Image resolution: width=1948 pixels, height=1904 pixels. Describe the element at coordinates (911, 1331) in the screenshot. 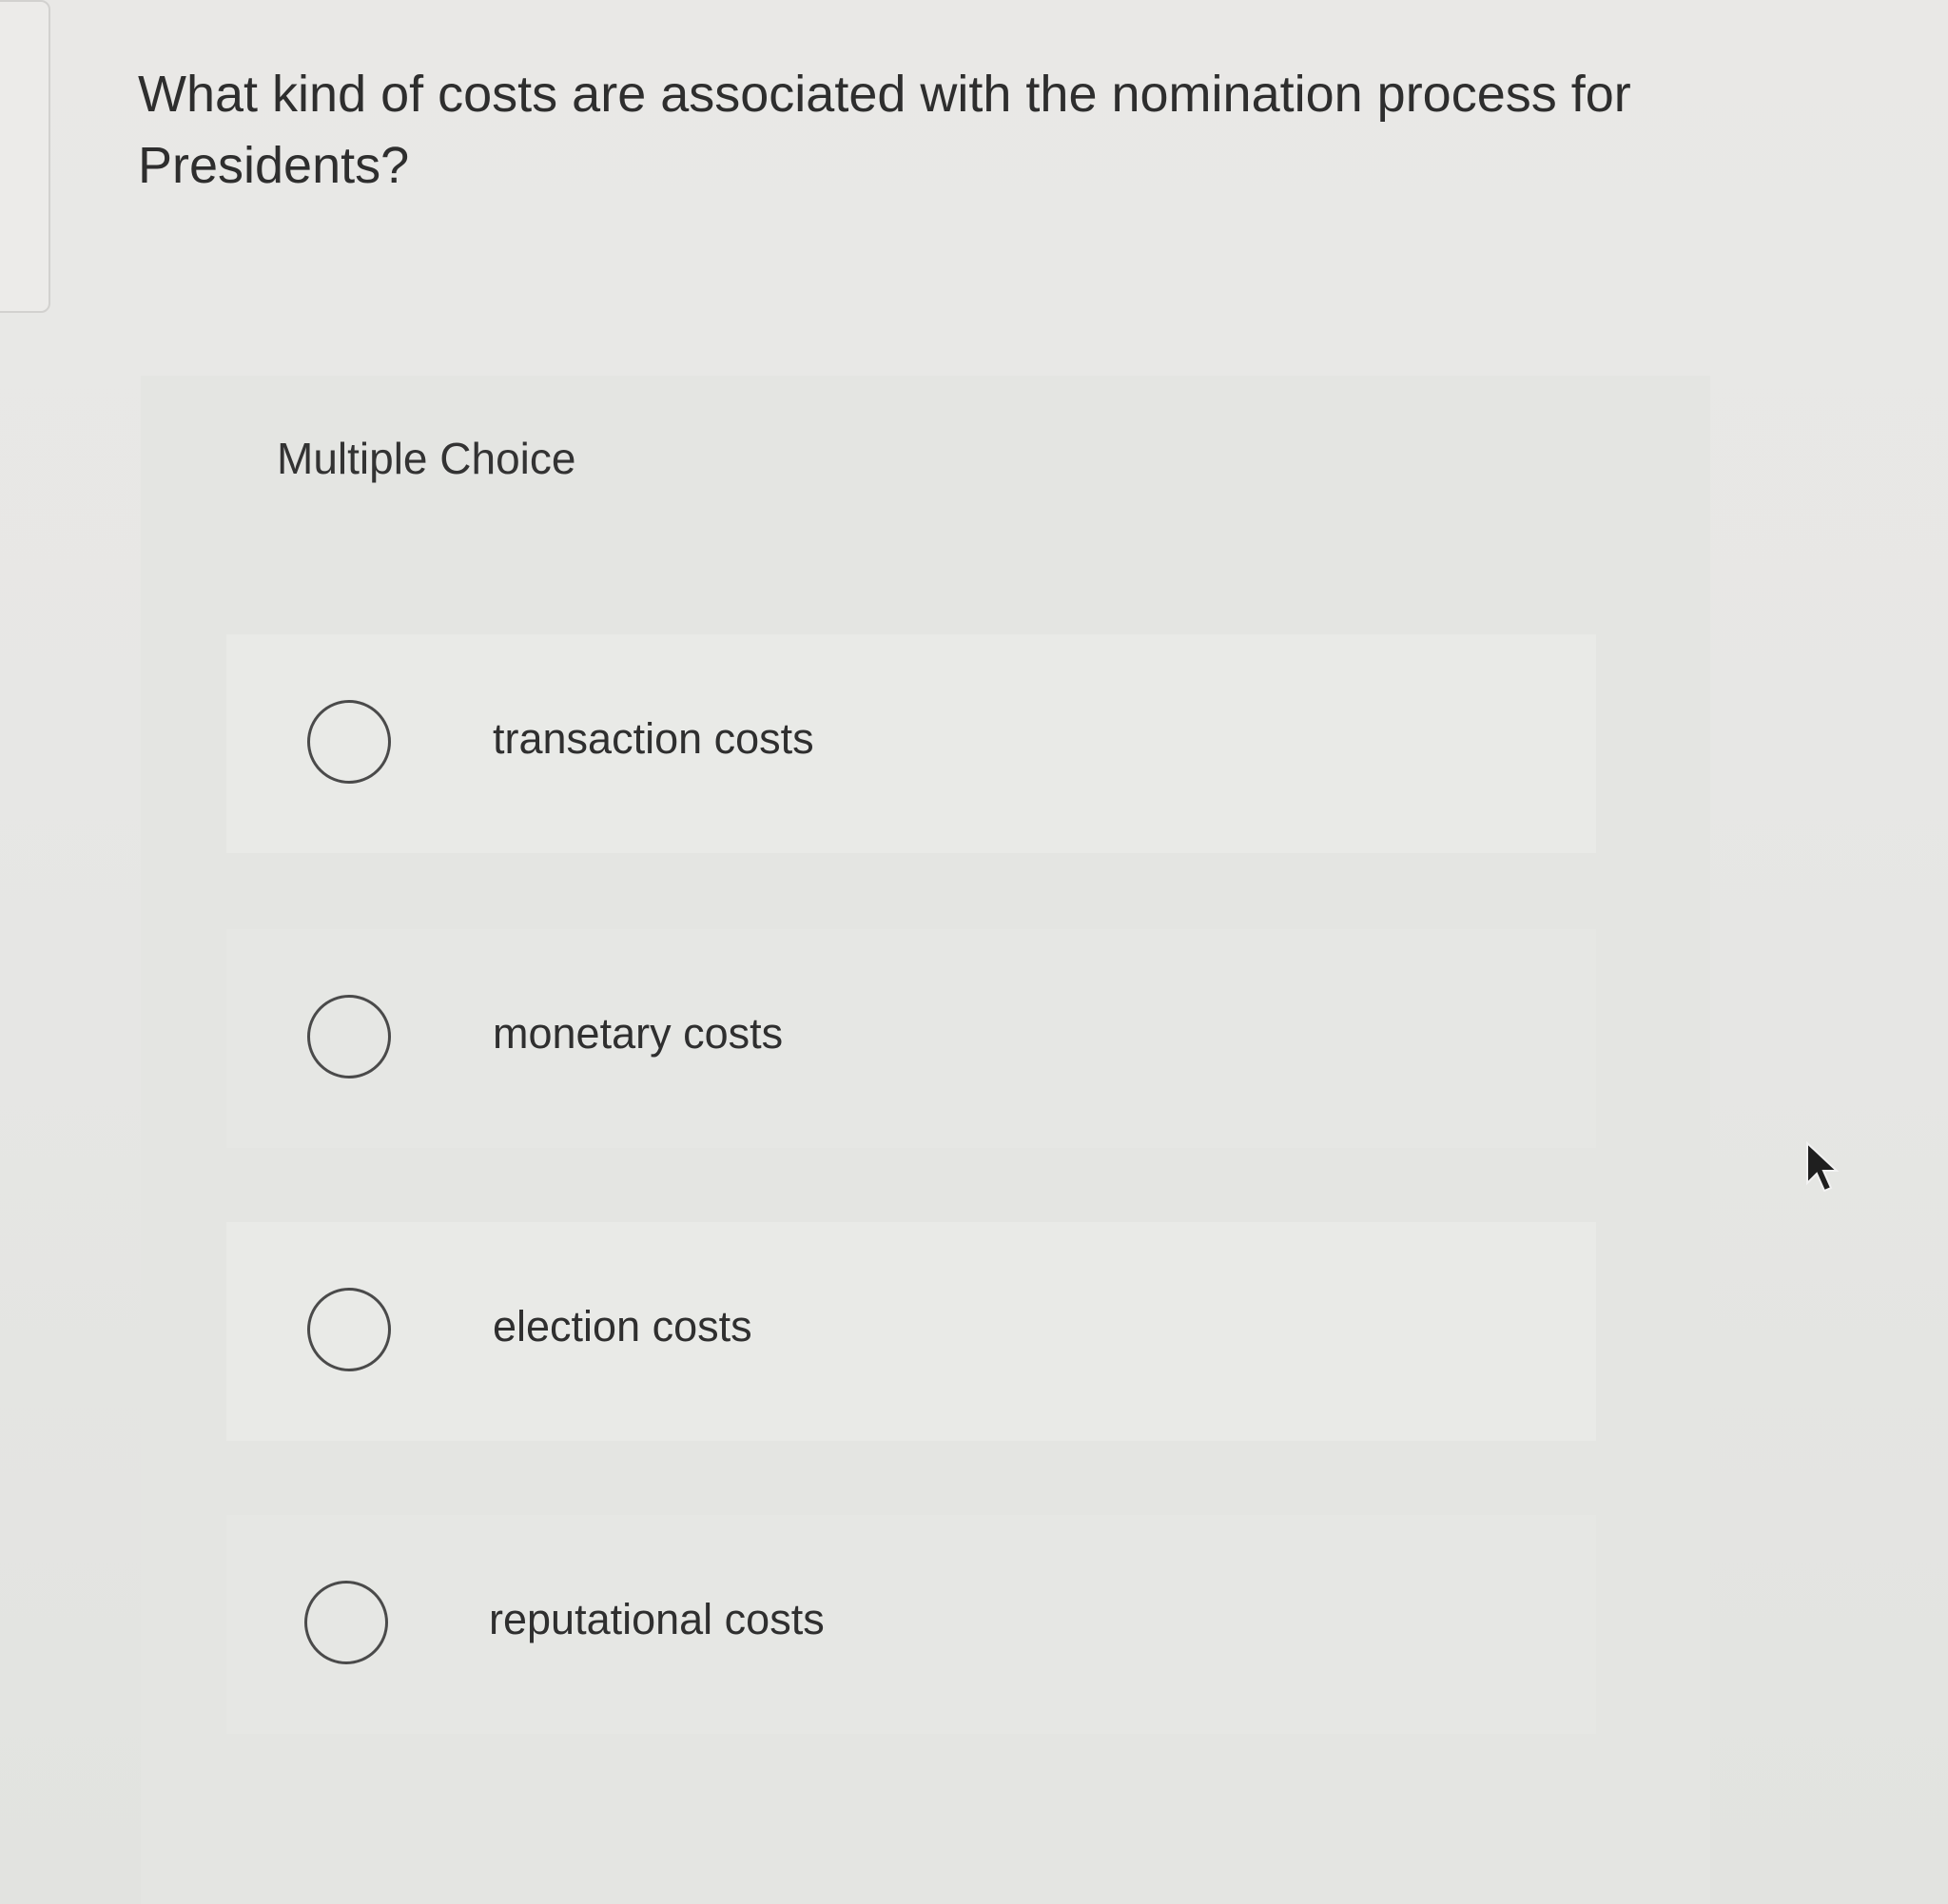

I see `option-election-costs: election costs` at that location.